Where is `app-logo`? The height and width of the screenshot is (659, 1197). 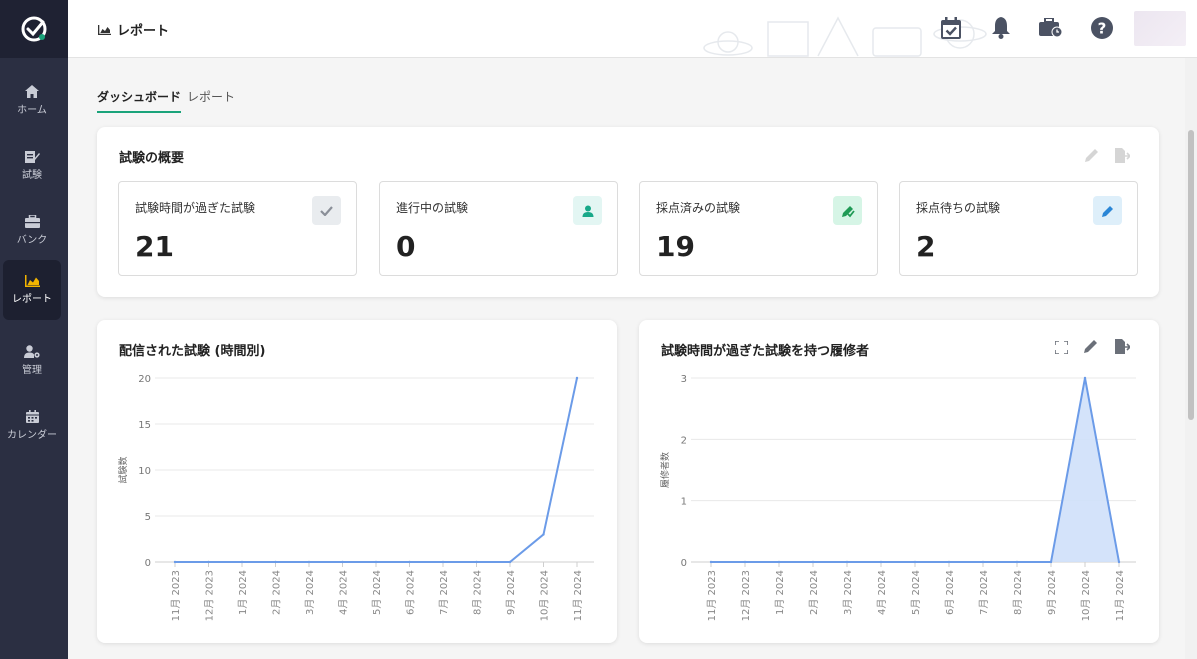 app-logo is located at coordinates (34, 29).